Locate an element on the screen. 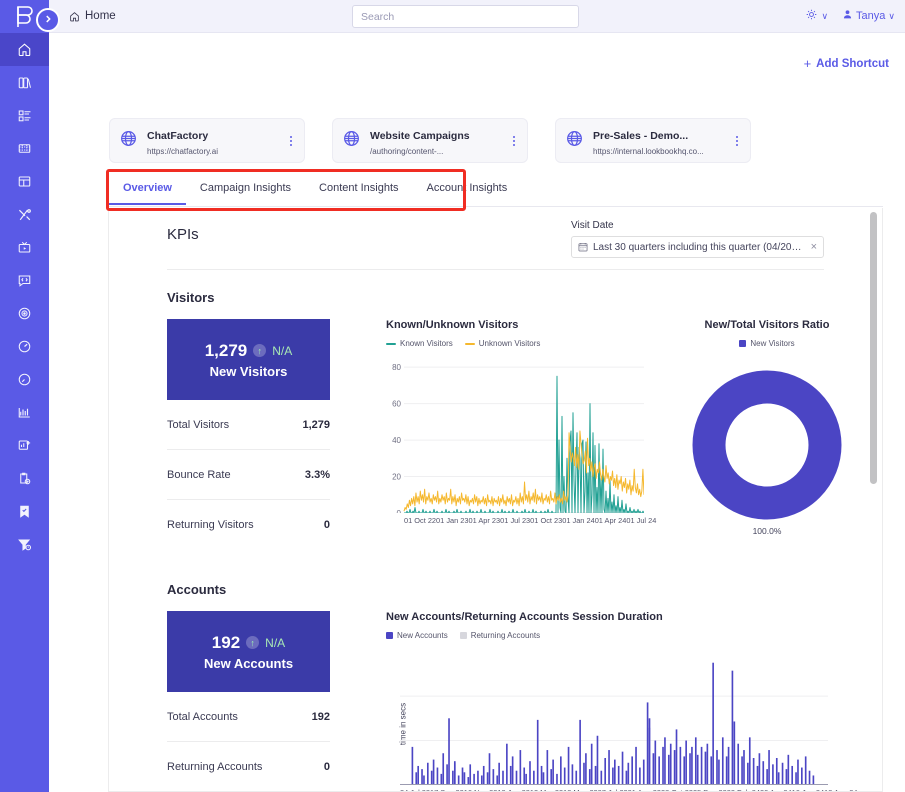  sidebar-item-insights is located at coordinates (24, 379).